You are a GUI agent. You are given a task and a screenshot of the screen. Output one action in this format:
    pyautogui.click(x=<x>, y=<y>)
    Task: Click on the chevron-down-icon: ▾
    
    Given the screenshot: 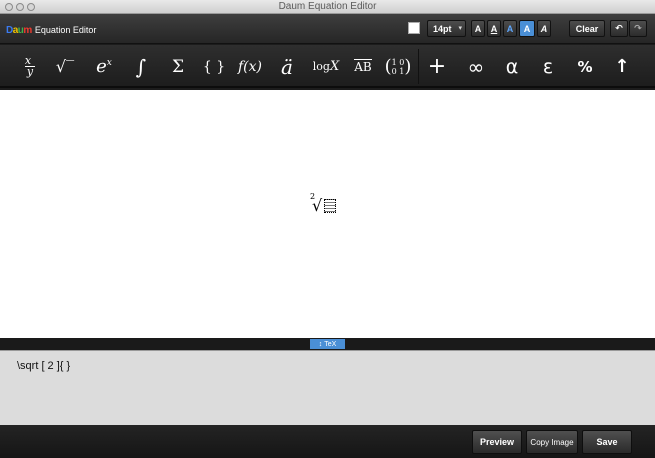 What is the action you would take?
    pyautogui.click(x=460, y=28)
    